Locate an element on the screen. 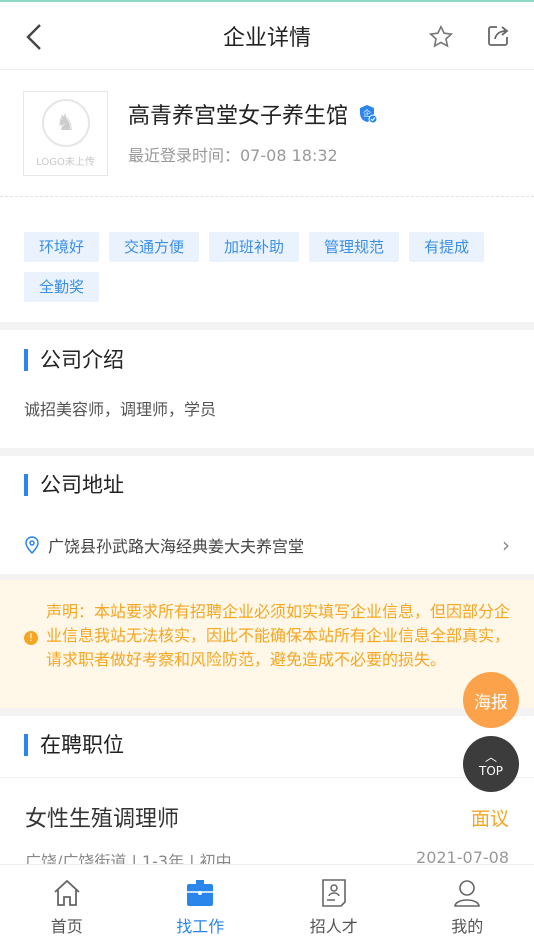  back-to-top-button: ︿ TOP is located at coordinates (491, 764).